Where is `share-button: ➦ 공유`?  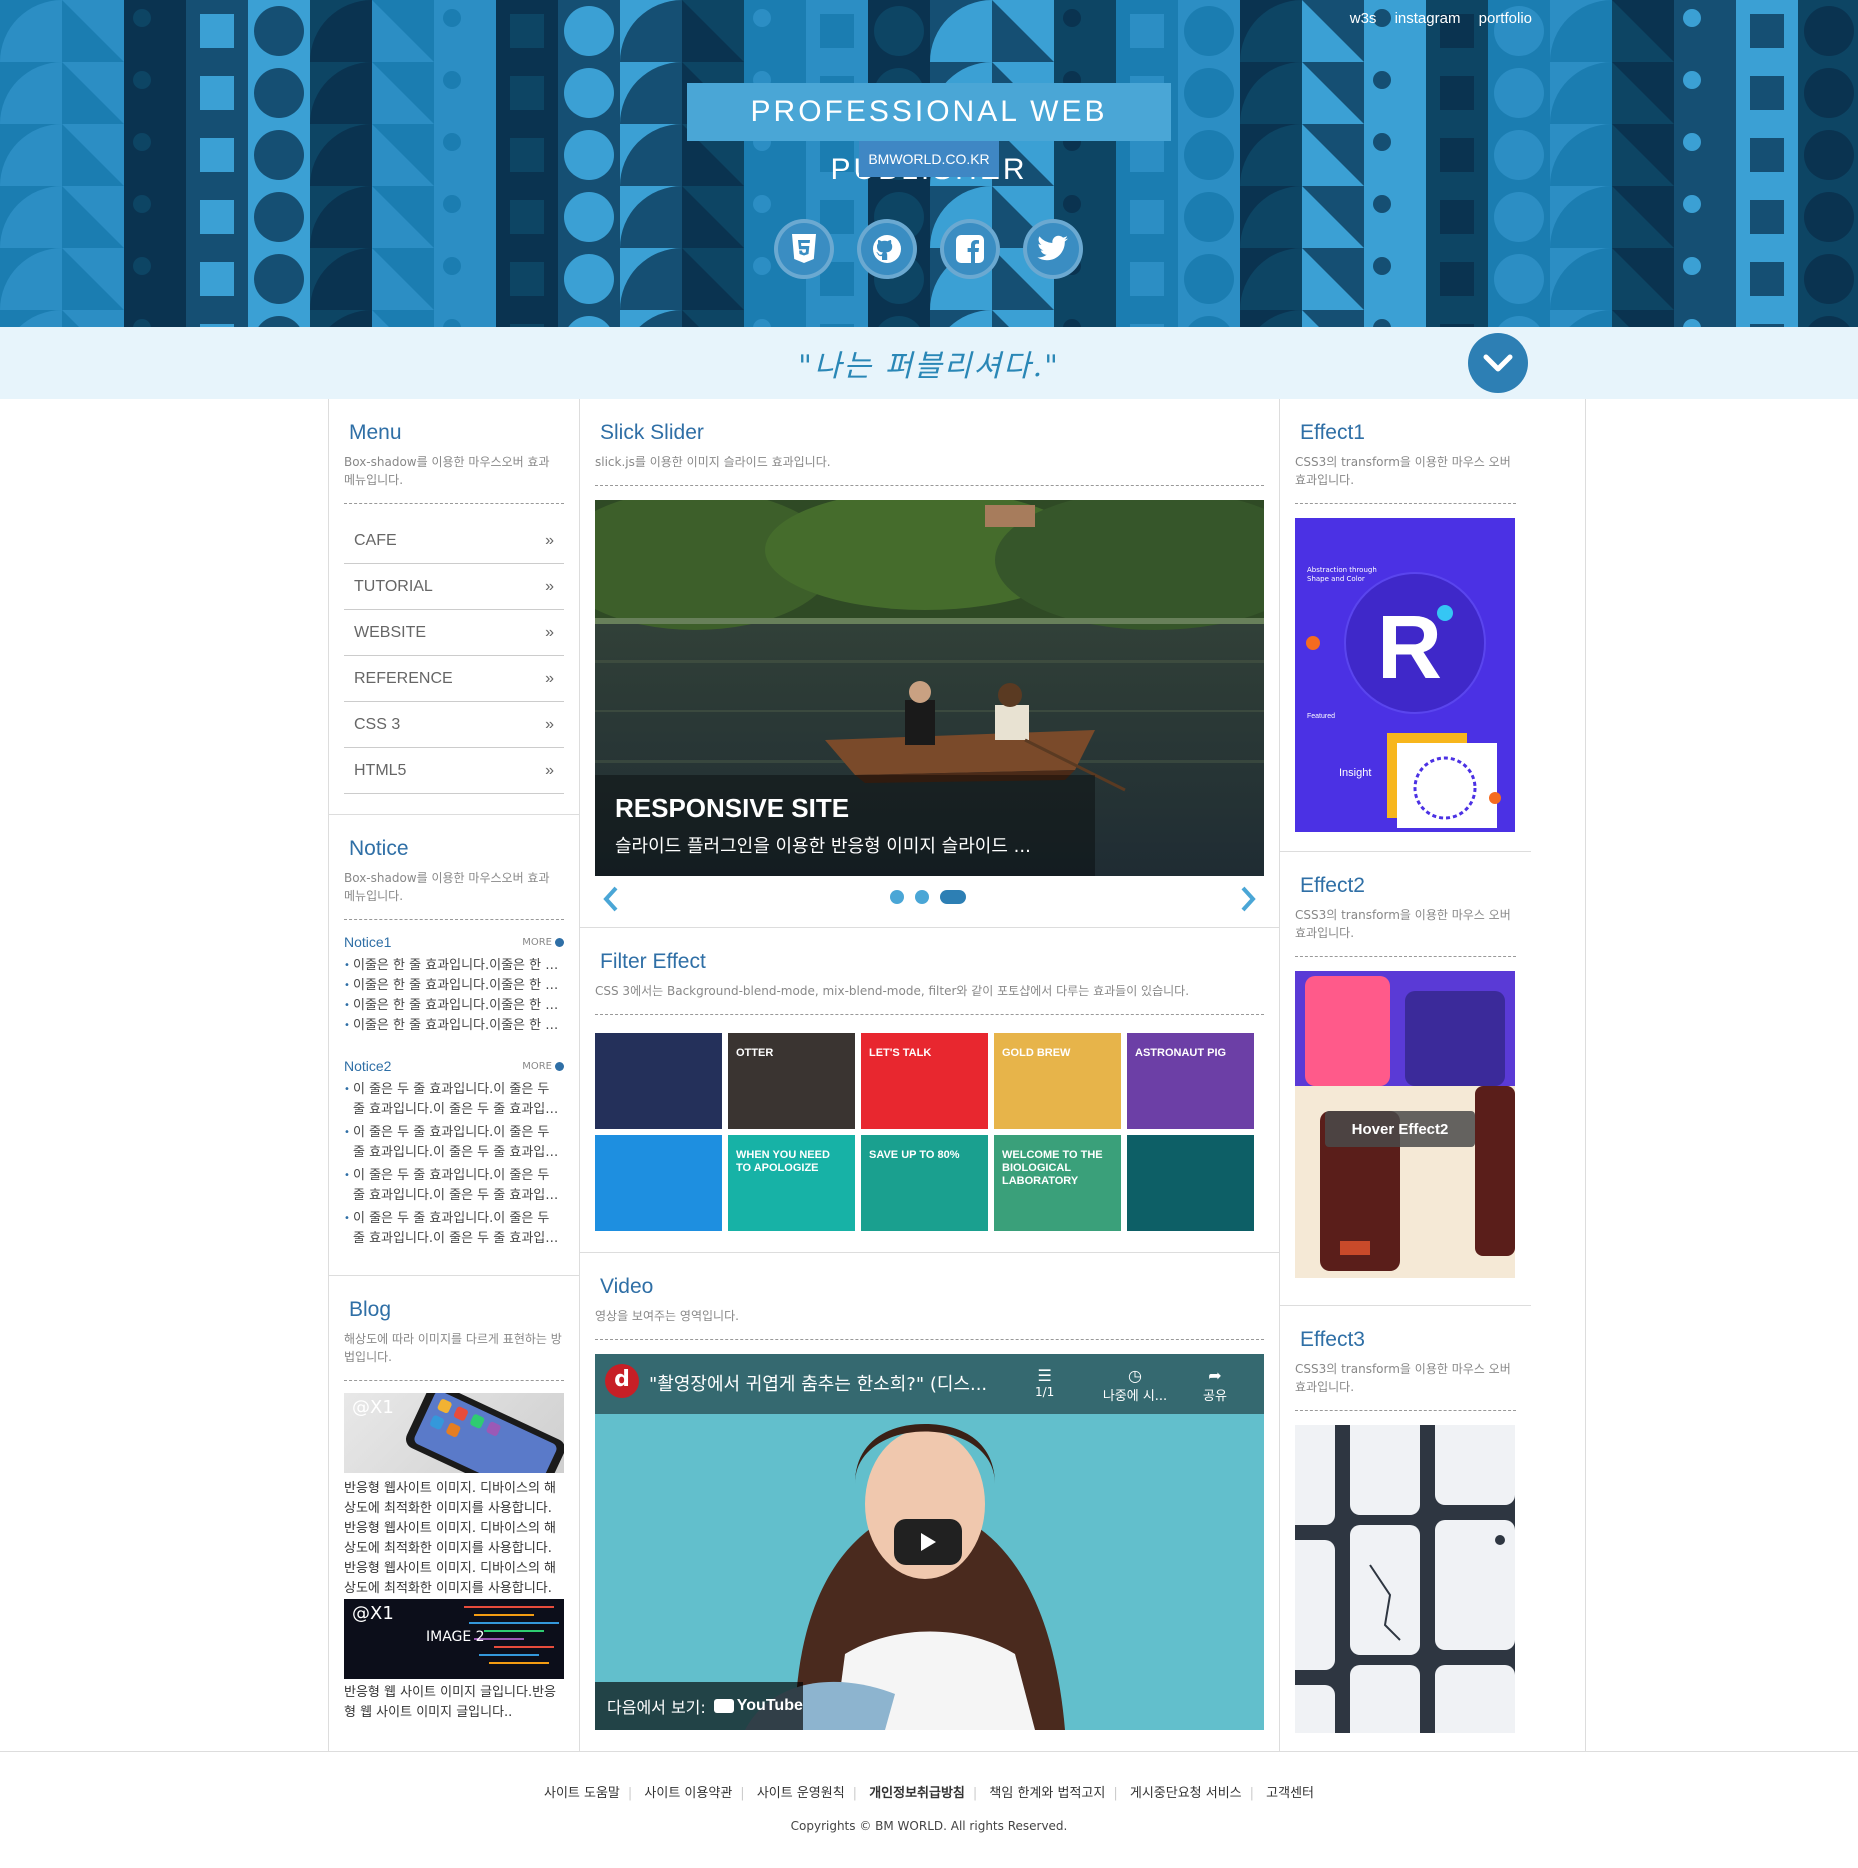
share-button: ➦ 공유 is located at coordinates (1215, 1385).